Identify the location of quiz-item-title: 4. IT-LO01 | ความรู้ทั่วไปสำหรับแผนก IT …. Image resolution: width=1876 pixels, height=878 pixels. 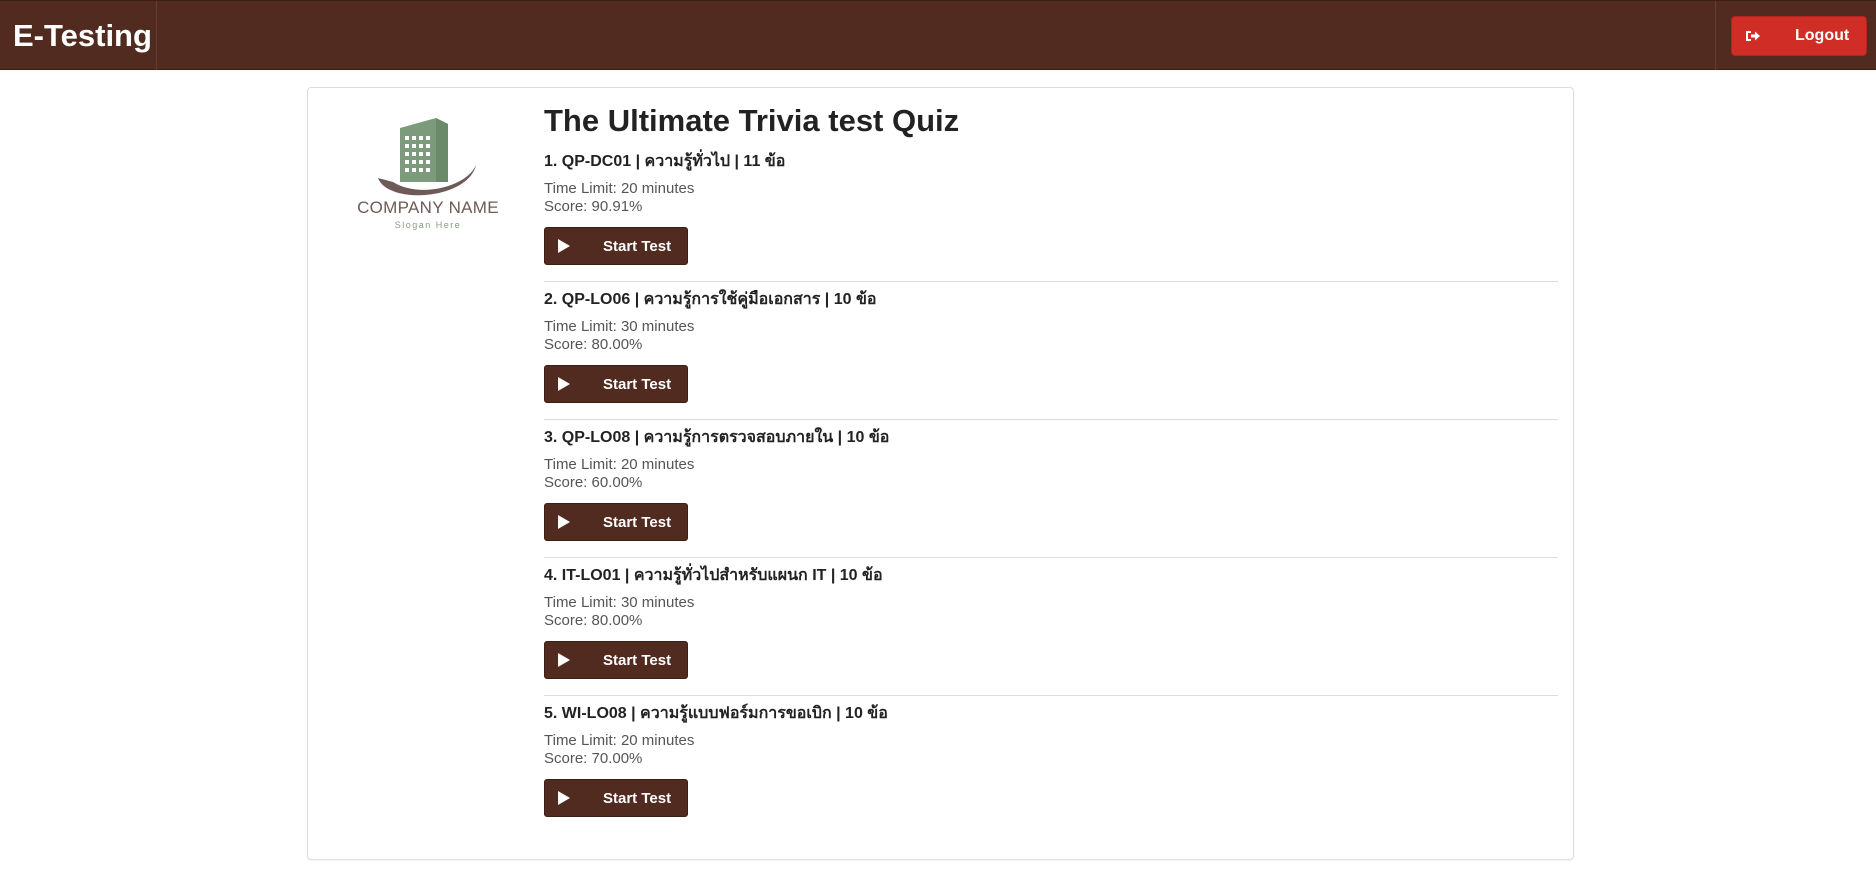
(713, 575).